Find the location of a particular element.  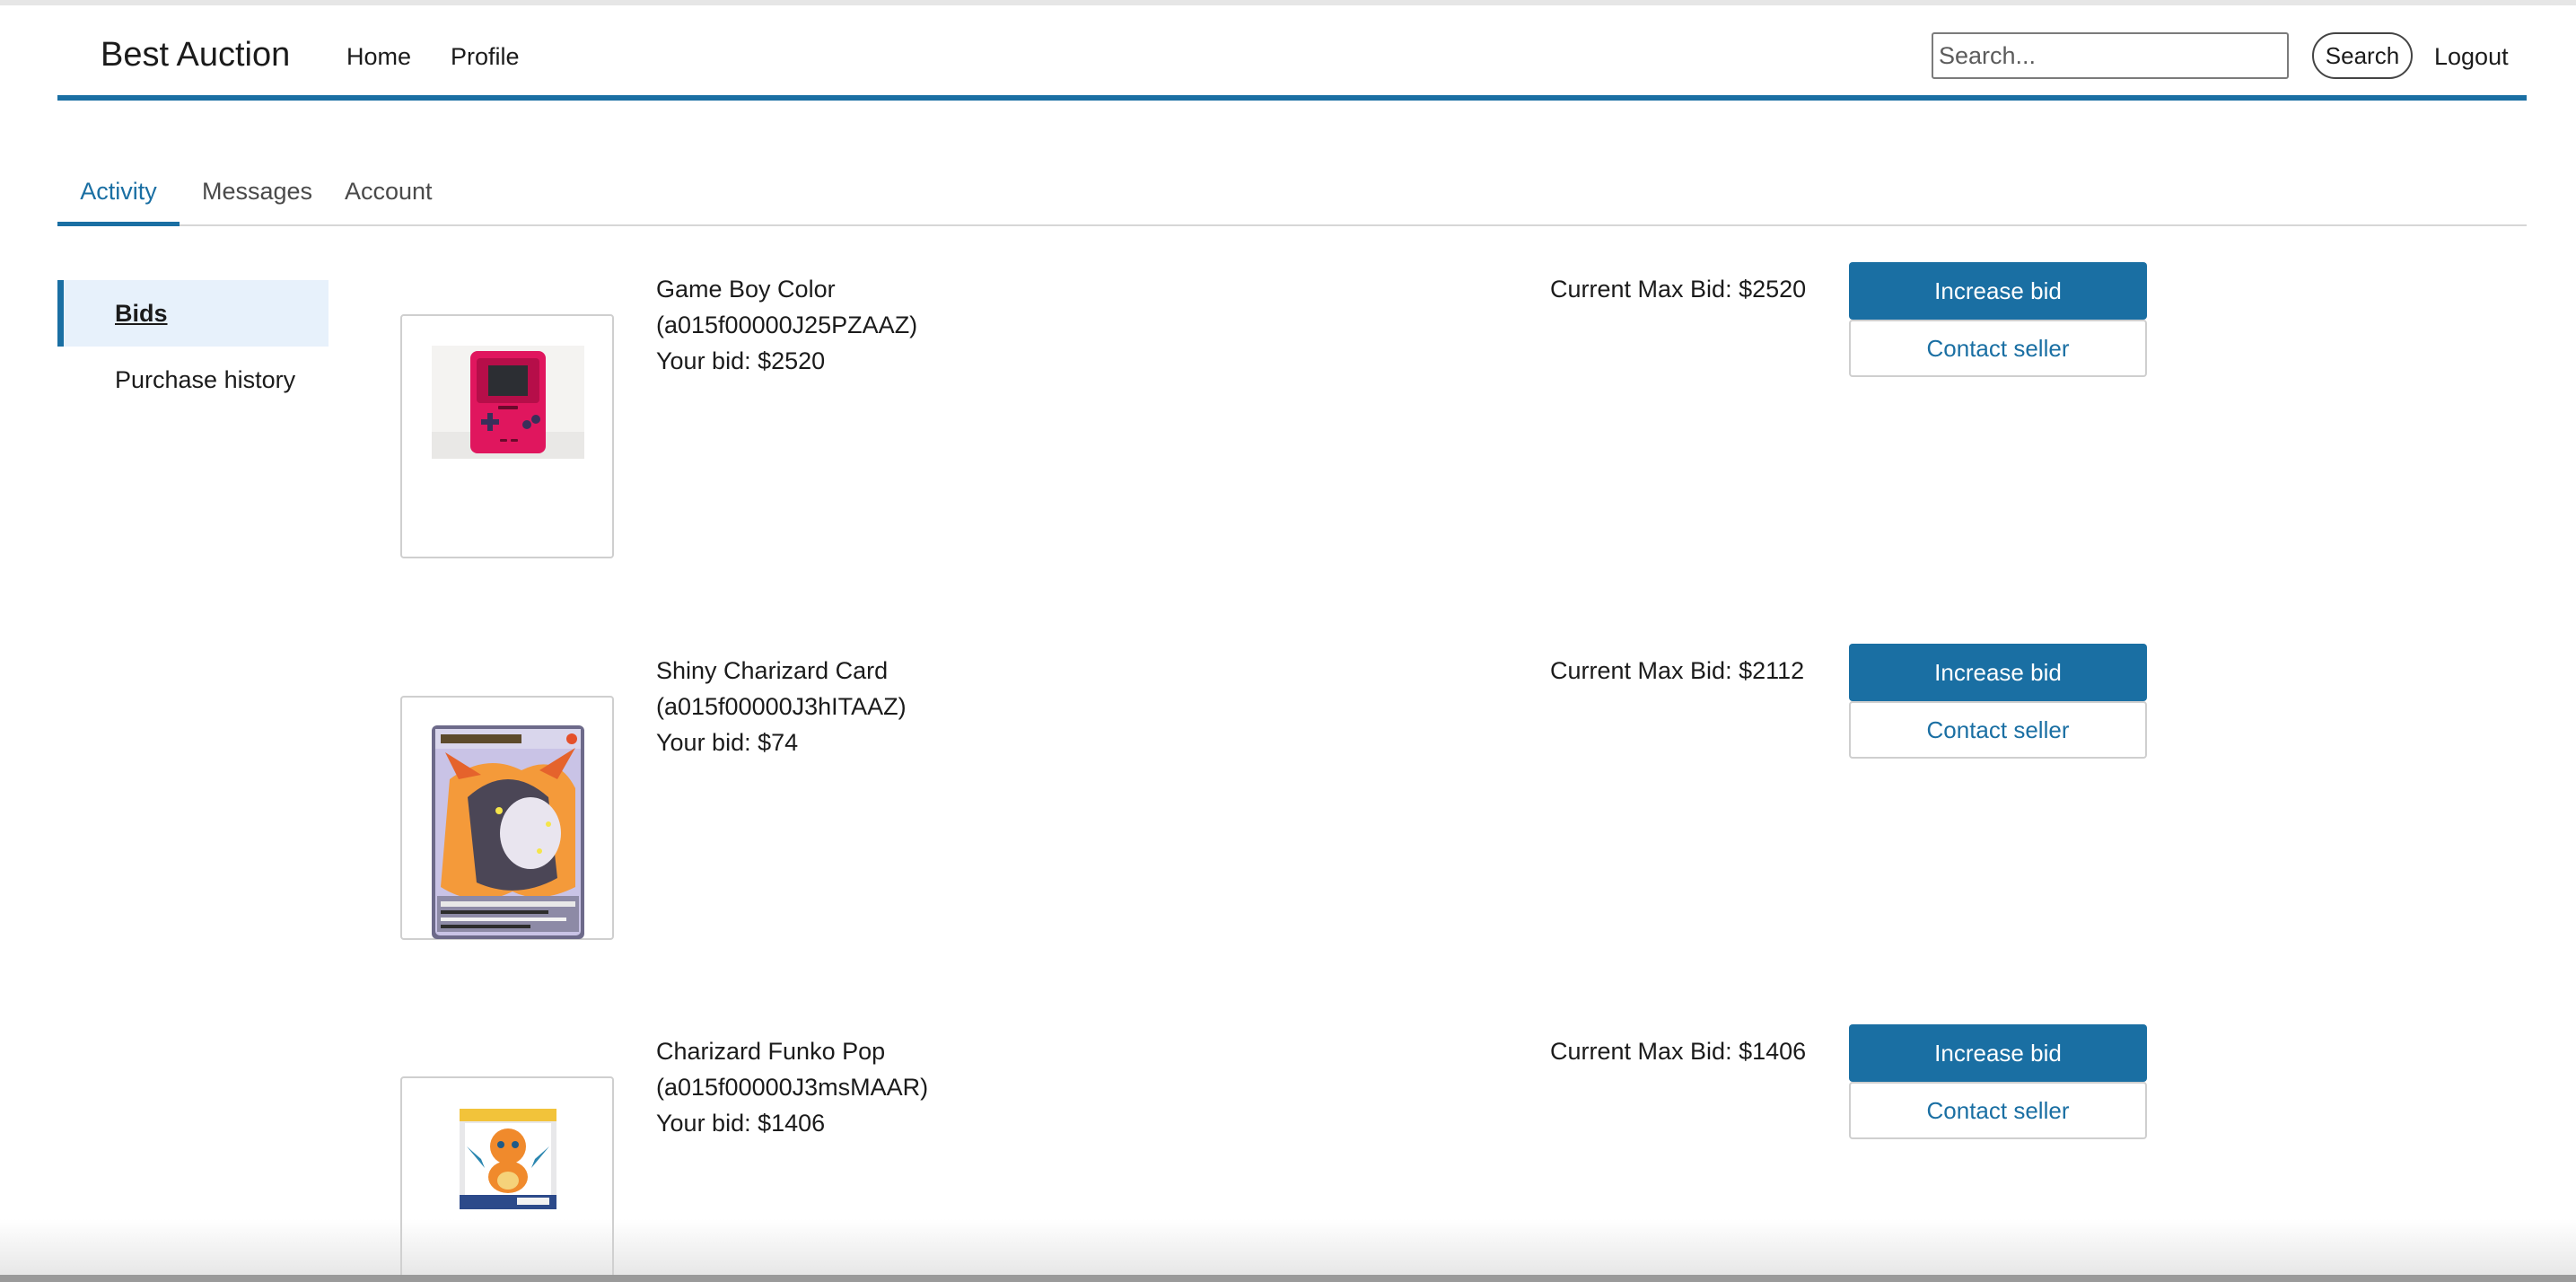

charizard-card-image is located at coordinates (508, 832).